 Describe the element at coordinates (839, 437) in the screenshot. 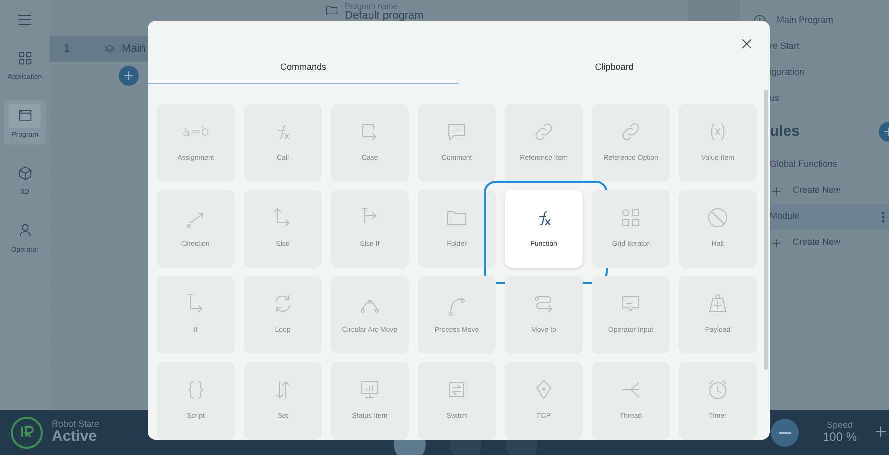

I see `speed-value: 100 %` at that location.